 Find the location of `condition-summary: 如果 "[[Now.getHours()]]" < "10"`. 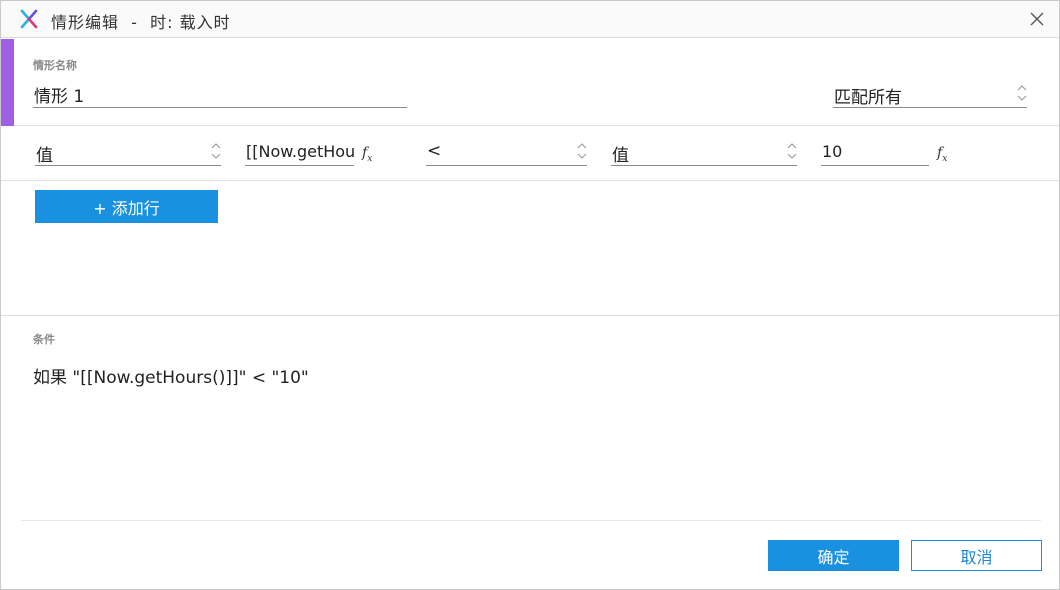

condition-summary: 如果 "[[Now.getHours()]]" < "10" is located at coordinates (171, 378).